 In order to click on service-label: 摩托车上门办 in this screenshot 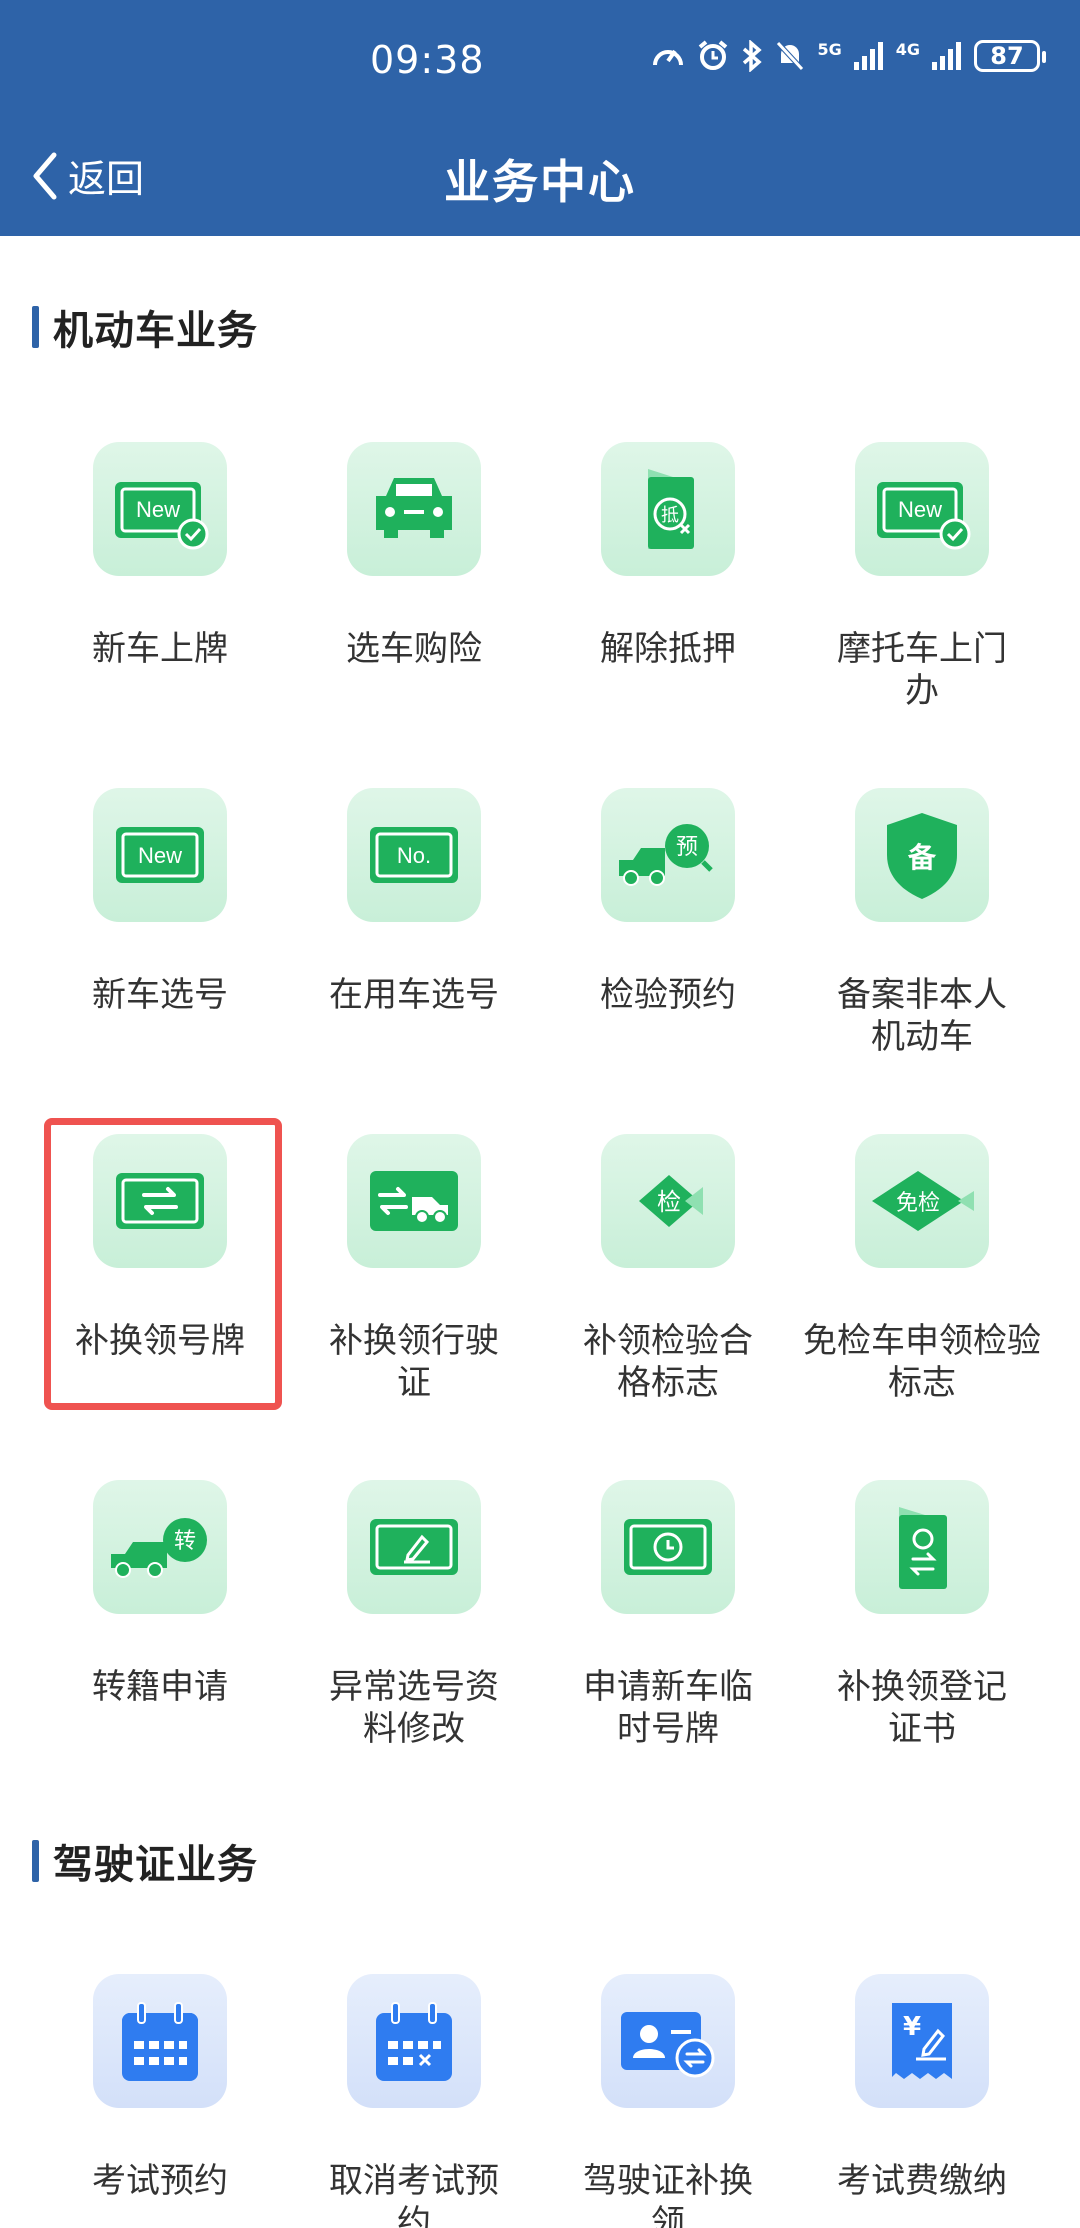, I will do `click(922, 670)`.